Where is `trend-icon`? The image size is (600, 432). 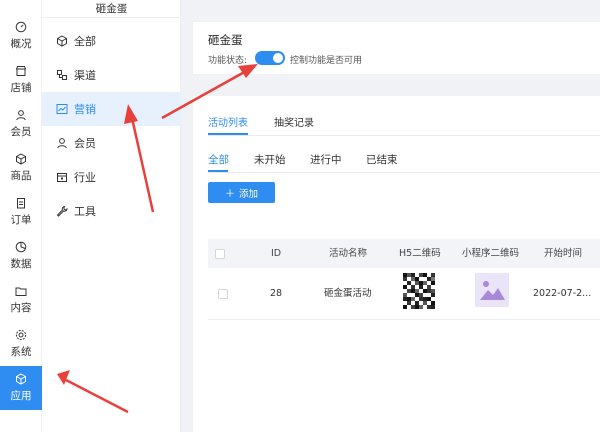
trend-icon is located at coordinates (62, 109).